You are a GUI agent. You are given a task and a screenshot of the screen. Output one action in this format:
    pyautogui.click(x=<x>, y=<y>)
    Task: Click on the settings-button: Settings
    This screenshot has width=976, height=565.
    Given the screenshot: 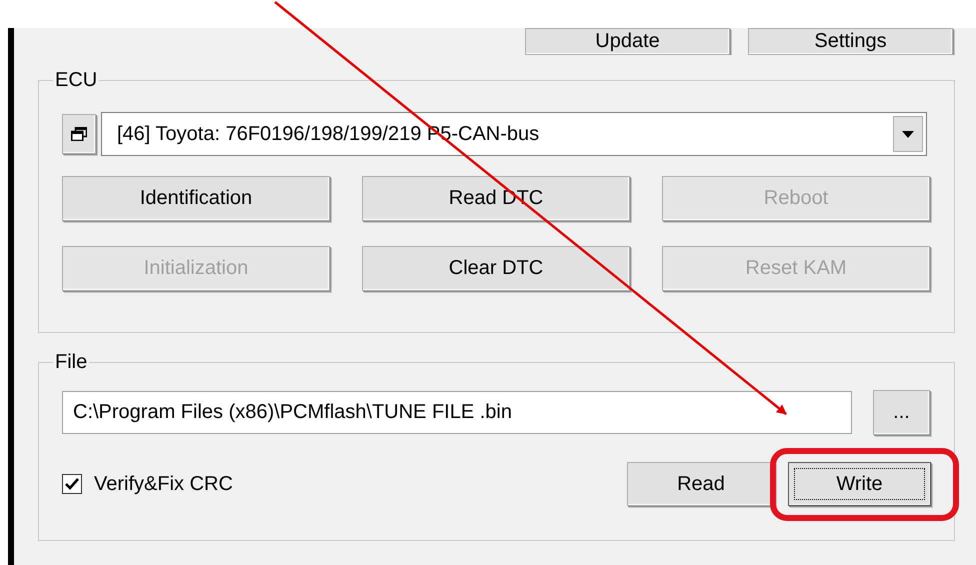 What is the action you would take?
    pyautogui.click(x=850, y=41)
    